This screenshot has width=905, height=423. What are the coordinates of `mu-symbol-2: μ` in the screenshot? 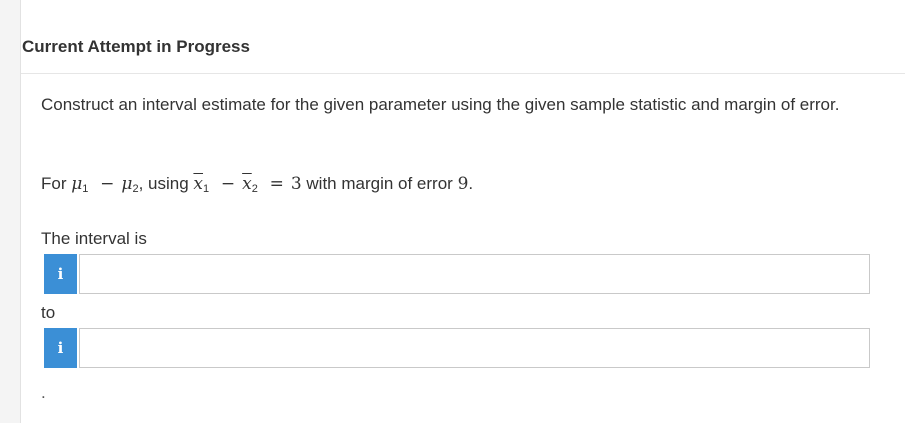 It's located at (127, 184).